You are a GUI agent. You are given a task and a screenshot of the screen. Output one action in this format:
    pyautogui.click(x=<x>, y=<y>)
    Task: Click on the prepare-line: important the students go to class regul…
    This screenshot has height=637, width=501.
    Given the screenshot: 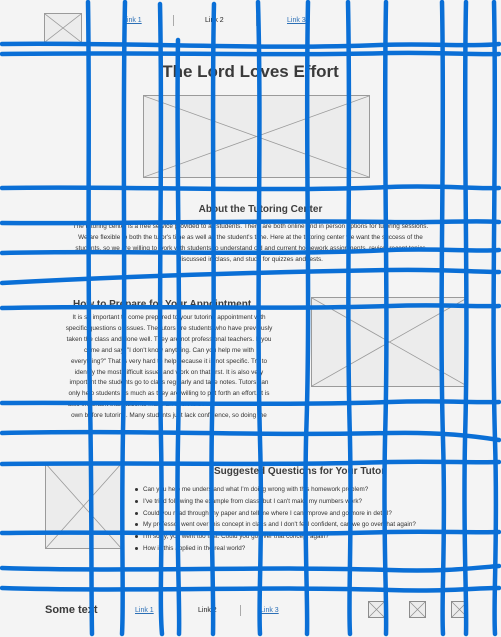 What is the action you would take?
    pyautogui.click(x=169, y=383)
    